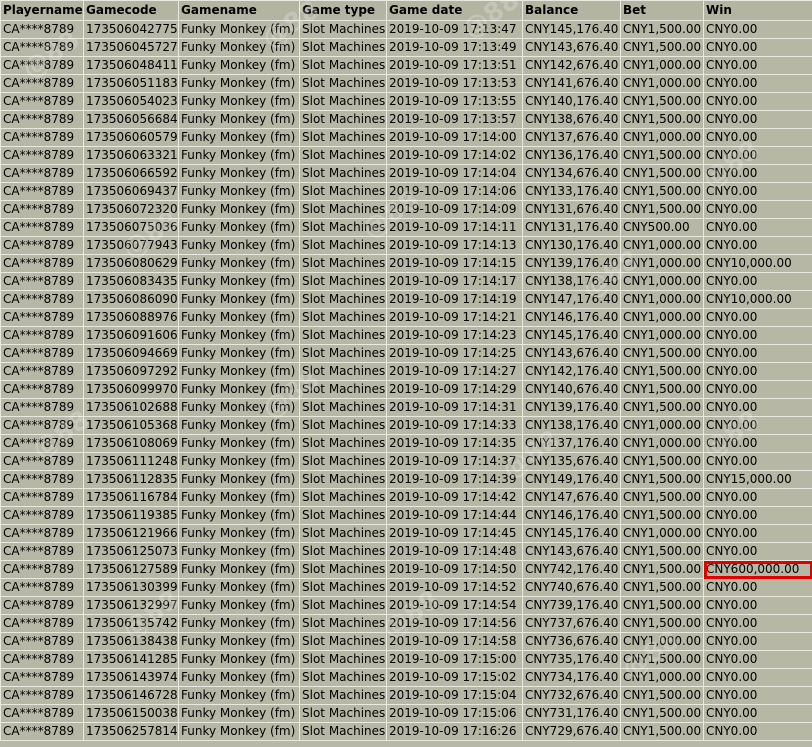  I want to click on cell-gamecode: 173506051183, so click(131, 83).